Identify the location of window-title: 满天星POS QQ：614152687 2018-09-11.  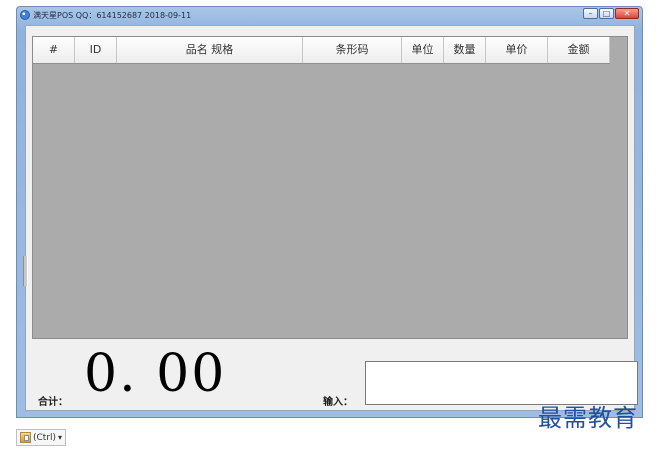
(112, 15).